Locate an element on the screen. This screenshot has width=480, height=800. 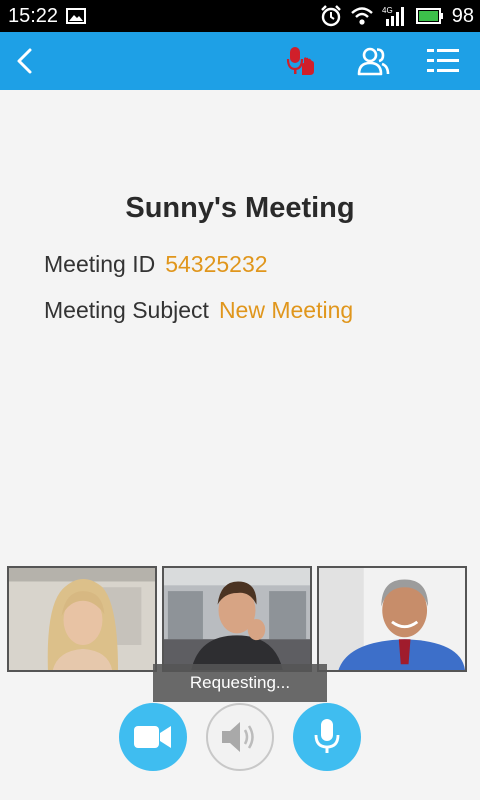
menu-button is located at coordinates (443, 61).